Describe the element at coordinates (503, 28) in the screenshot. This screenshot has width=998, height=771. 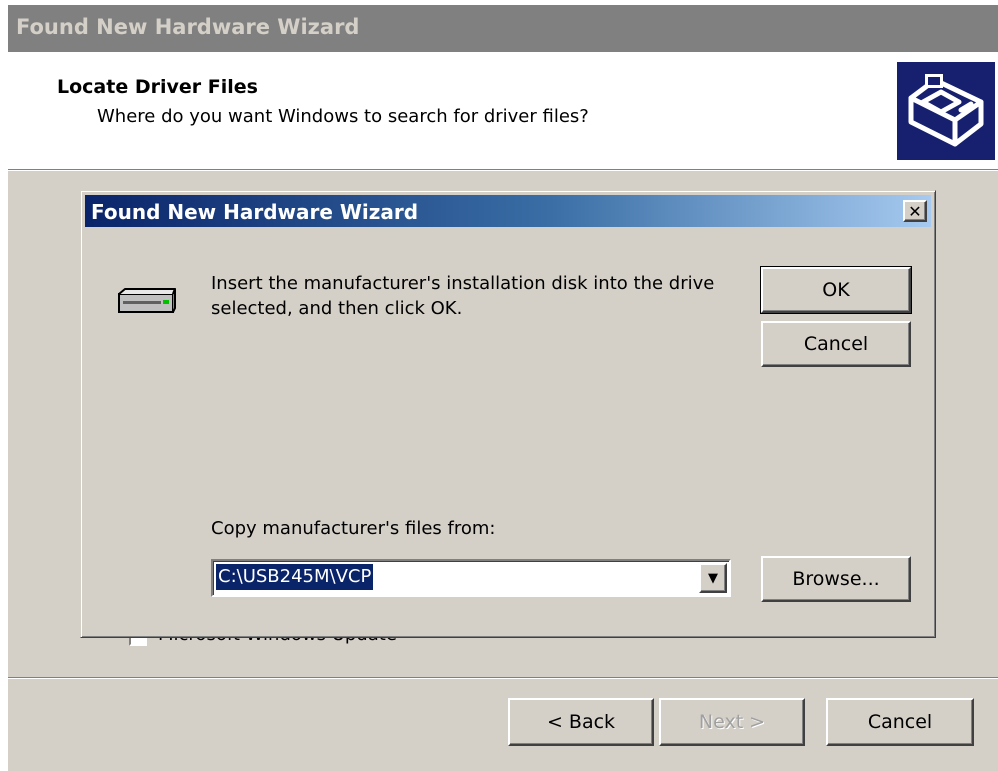
I see `background-wizard-titlebar: Found New Hardware Wizard` at that location.